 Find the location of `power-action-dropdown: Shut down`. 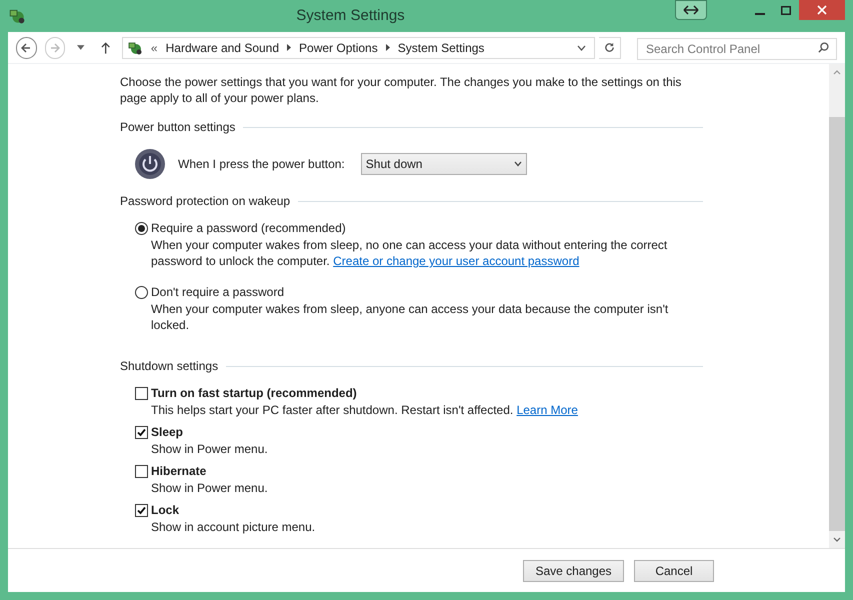

power-action-dropdown: Shut down is located at coordinates (443, 164).